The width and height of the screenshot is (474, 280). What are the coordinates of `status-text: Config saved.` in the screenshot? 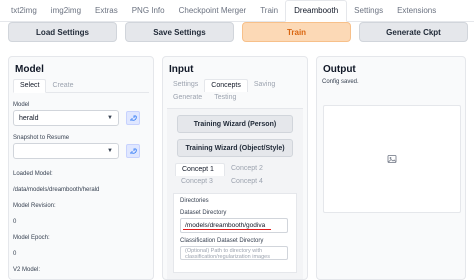 It's located at (340, 82).